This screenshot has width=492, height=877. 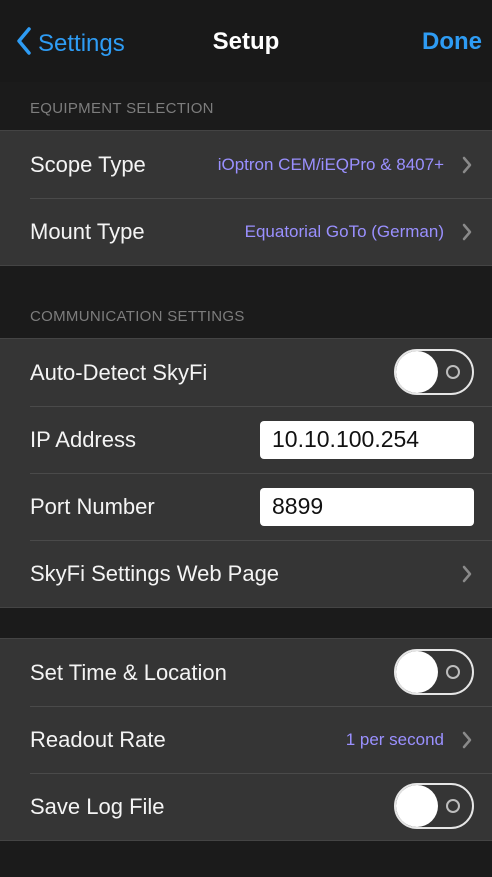 I want to click on done-button: Done, so click(x=452, y=42).